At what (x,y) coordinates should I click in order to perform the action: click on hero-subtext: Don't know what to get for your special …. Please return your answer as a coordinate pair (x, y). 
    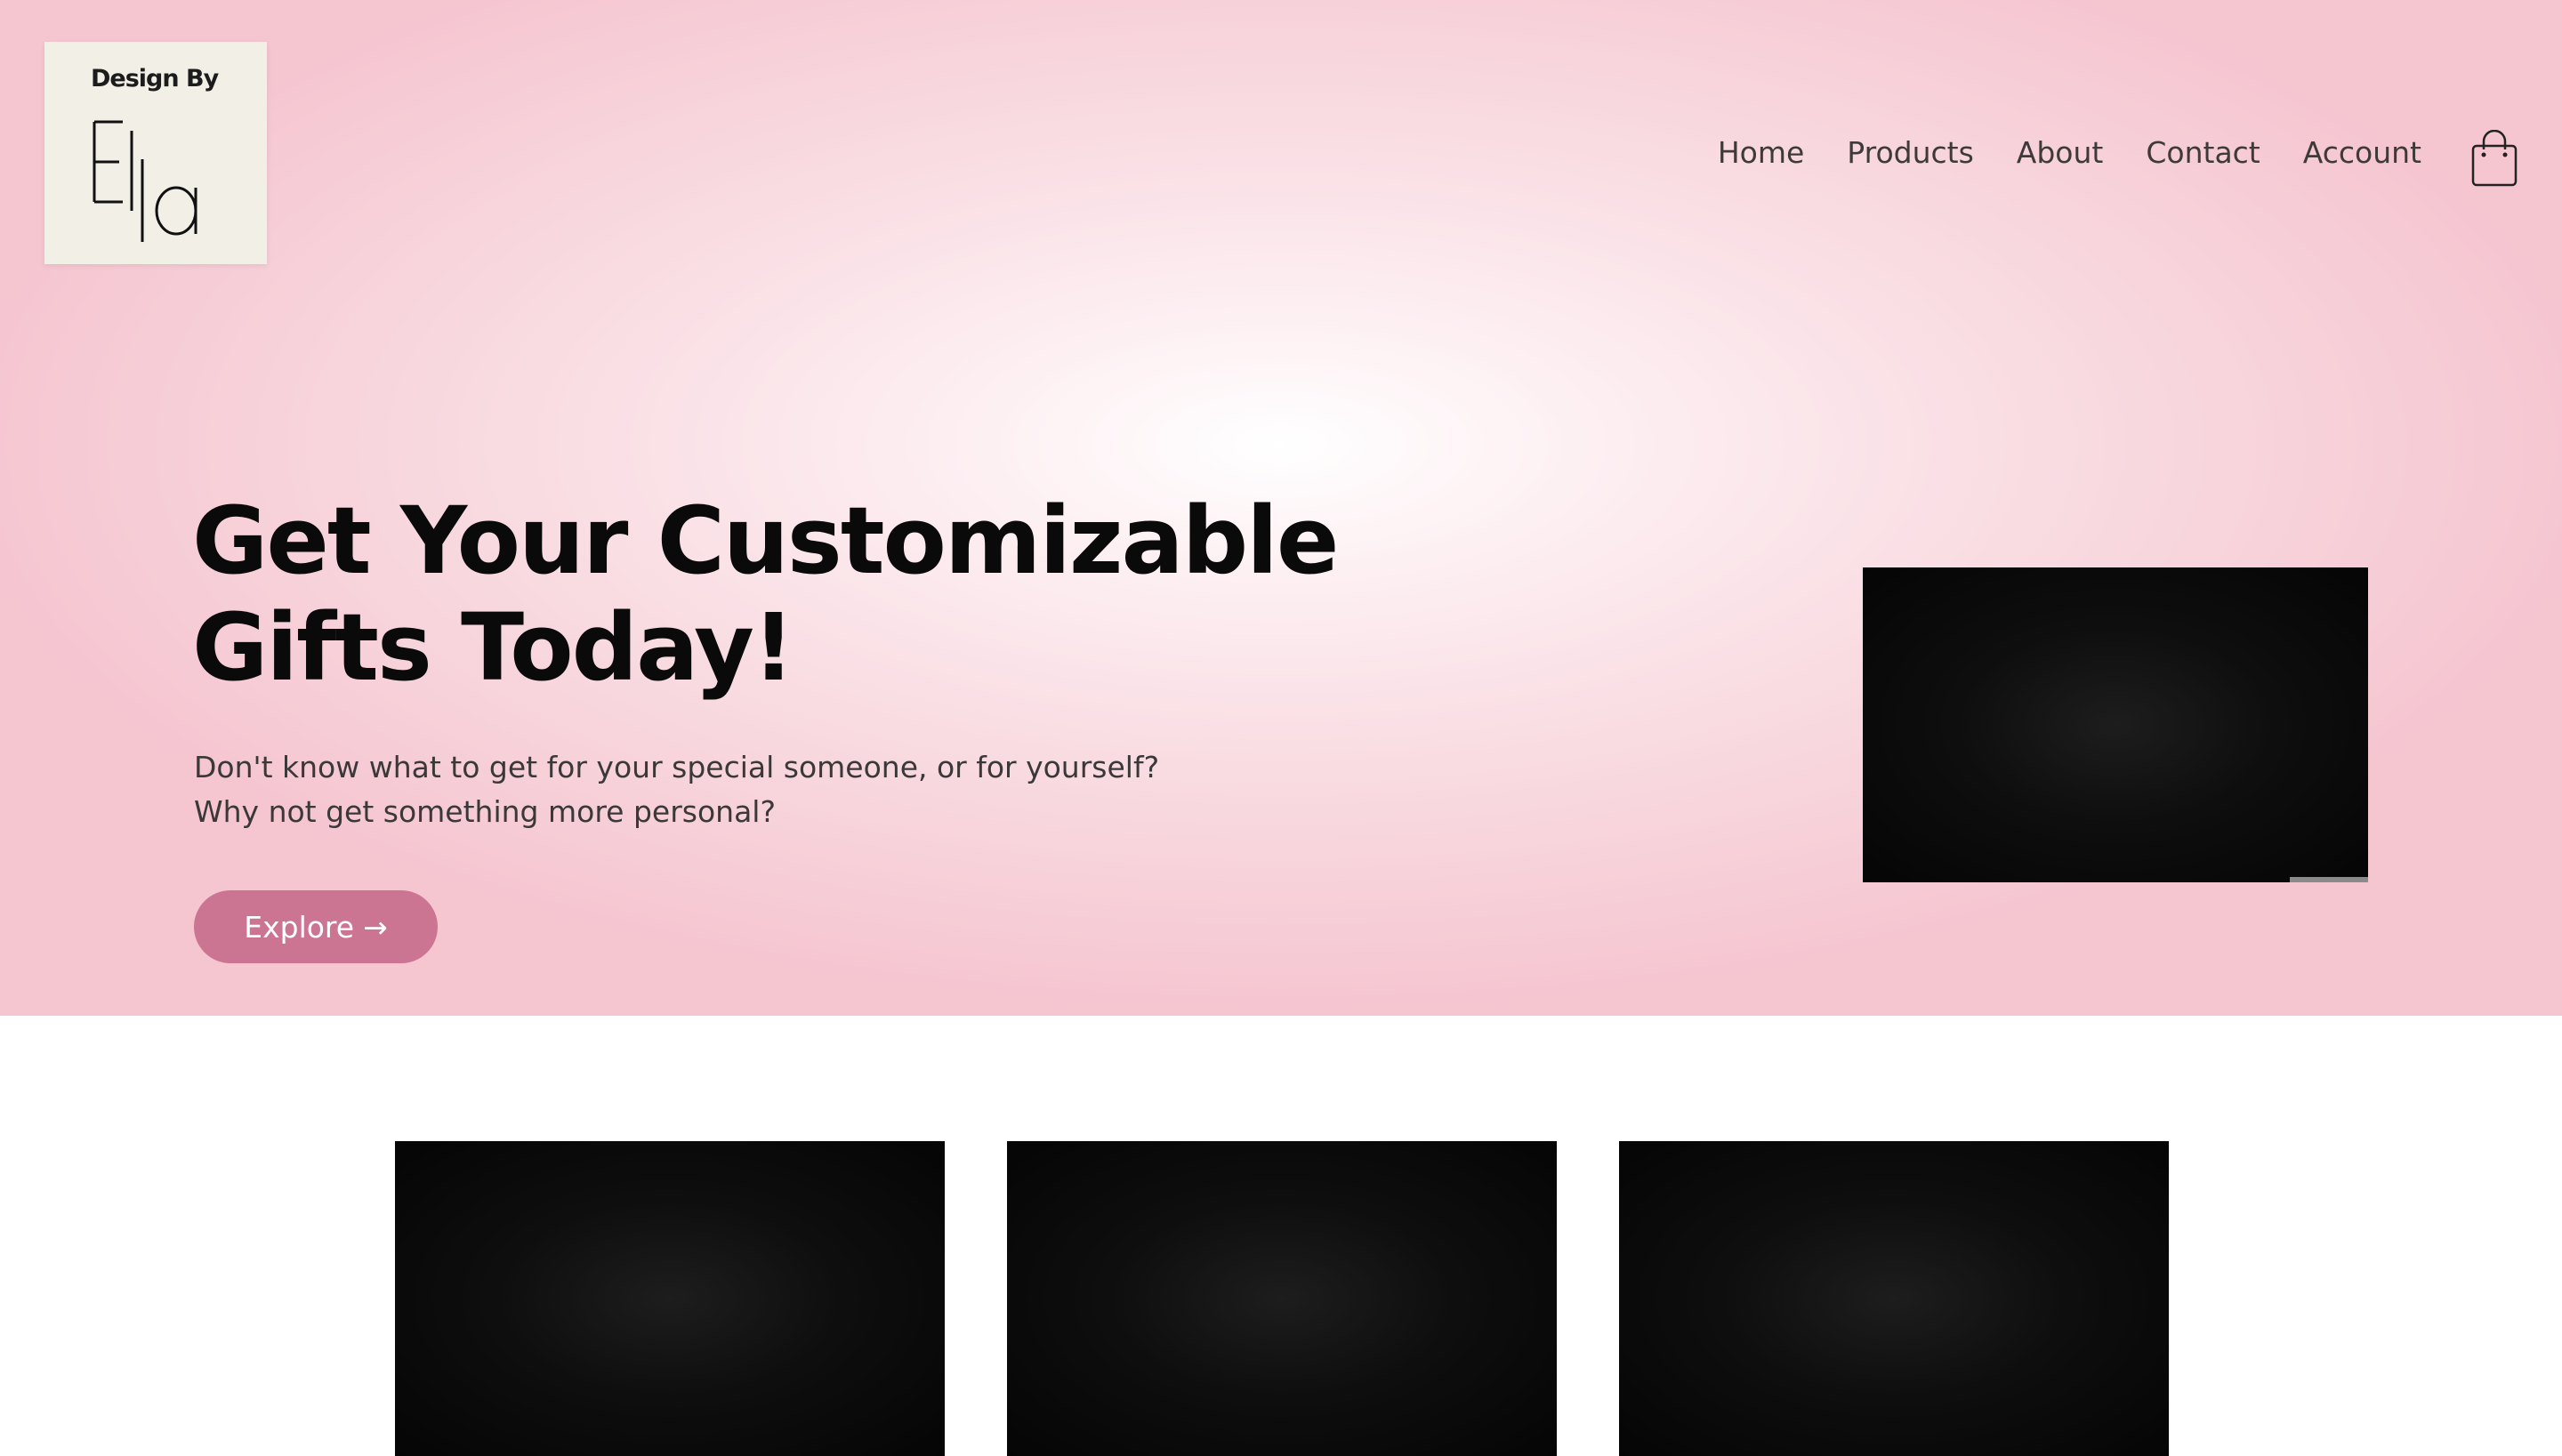
    Looking at the image, I should click on (772, 789).